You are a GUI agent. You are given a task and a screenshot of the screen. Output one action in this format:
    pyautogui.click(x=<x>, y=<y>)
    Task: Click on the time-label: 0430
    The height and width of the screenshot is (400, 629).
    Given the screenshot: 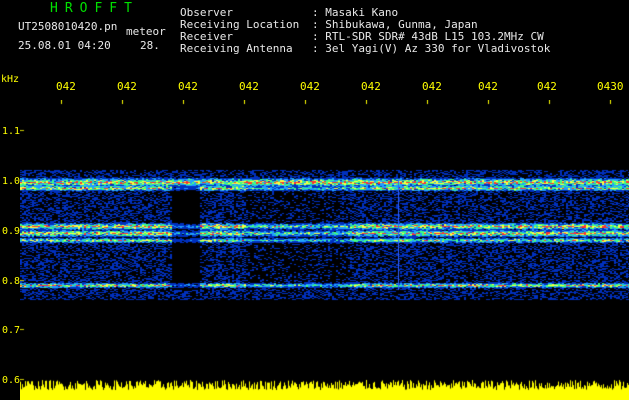 What is the action you would take?
    pyautogui.click(x=610, y=86)
    